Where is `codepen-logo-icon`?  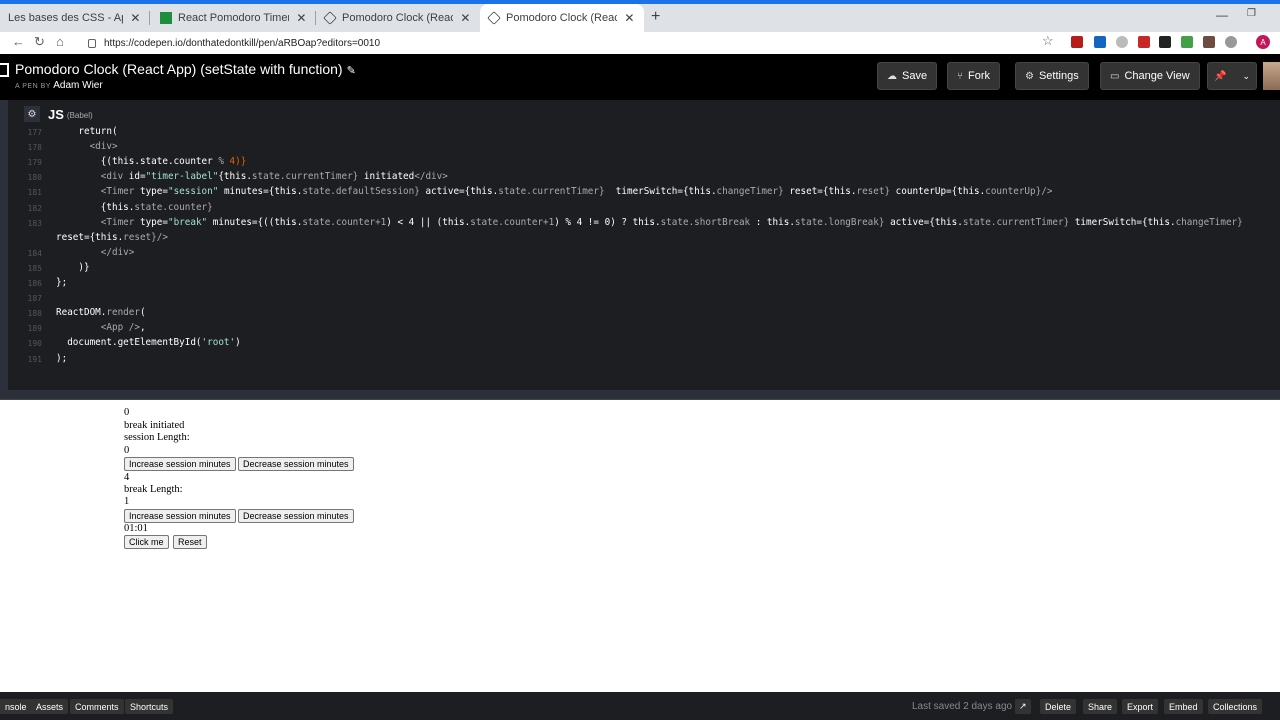
codepen-logo-icon is located at coordinates (4, 70).